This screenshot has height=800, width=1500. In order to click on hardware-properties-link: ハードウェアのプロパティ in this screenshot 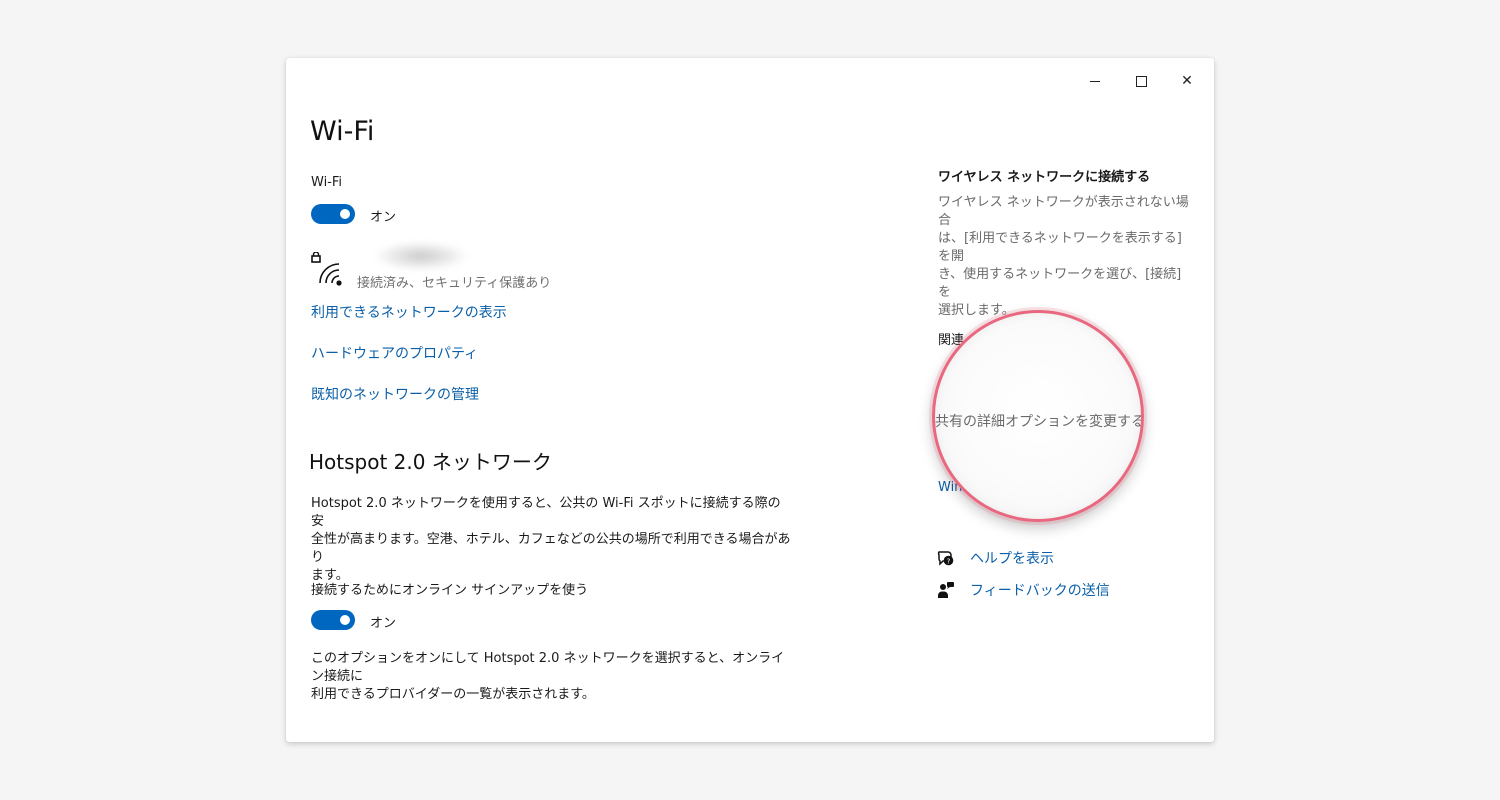, I will do `click(394, 353)`.